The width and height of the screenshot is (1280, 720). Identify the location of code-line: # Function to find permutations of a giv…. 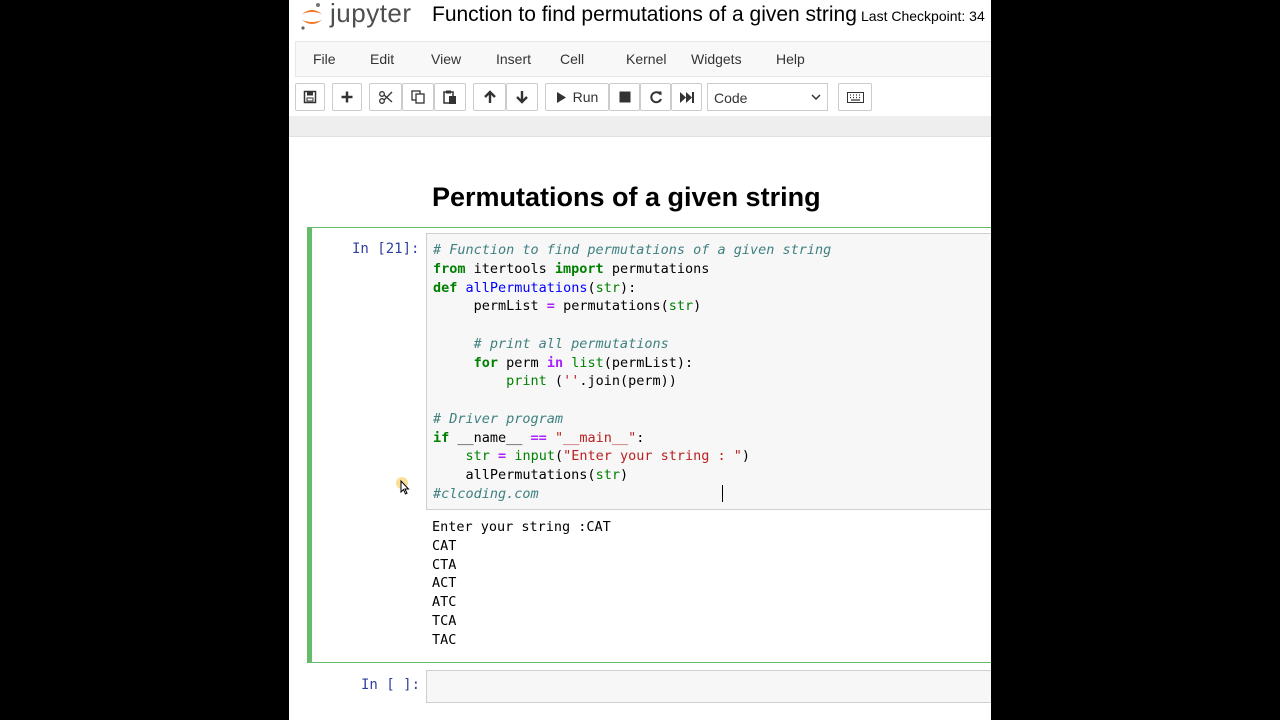
(632, 250).